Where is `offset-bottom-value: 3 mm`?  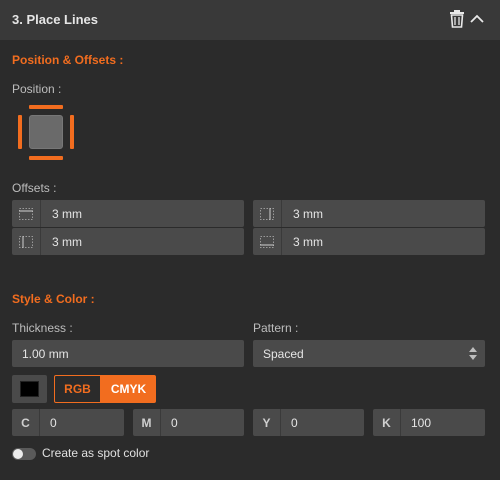 offset-bottom-value: 3 mm is located at coordinates (308, 242).